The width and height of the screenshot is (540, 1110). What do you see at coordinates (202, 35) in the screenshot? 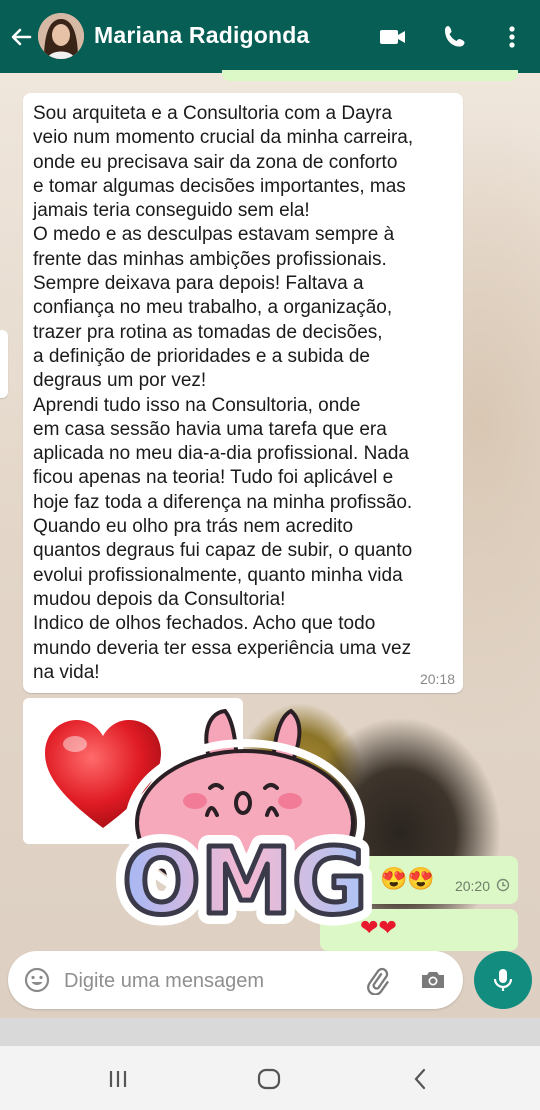
I see `contact-name: Mariana Radigonda` at bounding box center [202, 35].